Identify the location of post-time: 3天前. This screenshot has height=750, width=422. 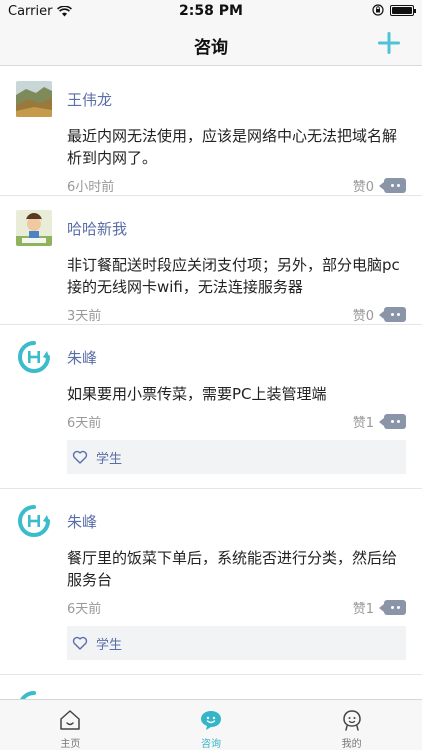
(84, 316).